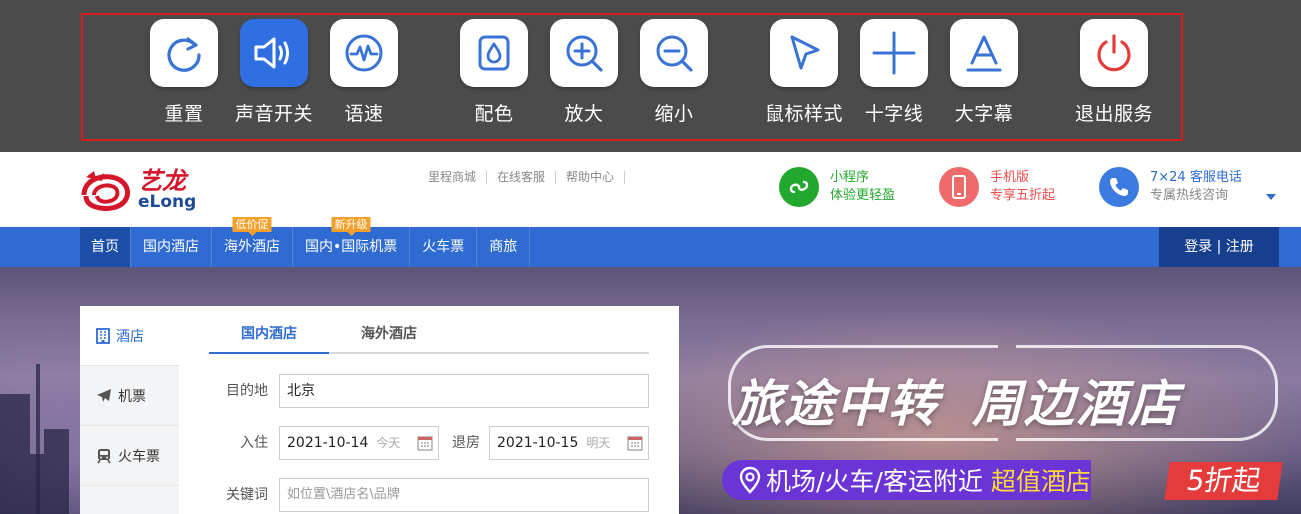 This screenshot has width=1301, height=514. What do you see at coordinates (1219, 247) in the screenshot?
I see `login-register-button: 登录 | 注册` at bounding box center [1219, 247].